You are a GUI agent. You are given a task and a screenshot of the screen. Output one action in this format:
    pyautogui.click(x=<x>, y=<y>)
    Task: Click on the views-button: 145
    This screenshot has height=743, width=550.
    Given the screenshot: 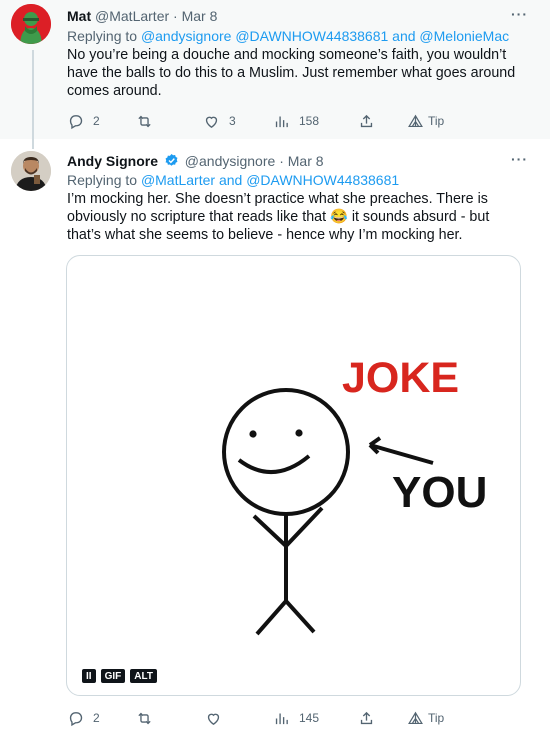 What is the action you would take?
    pyautogui.click(x=296, y=718)
    